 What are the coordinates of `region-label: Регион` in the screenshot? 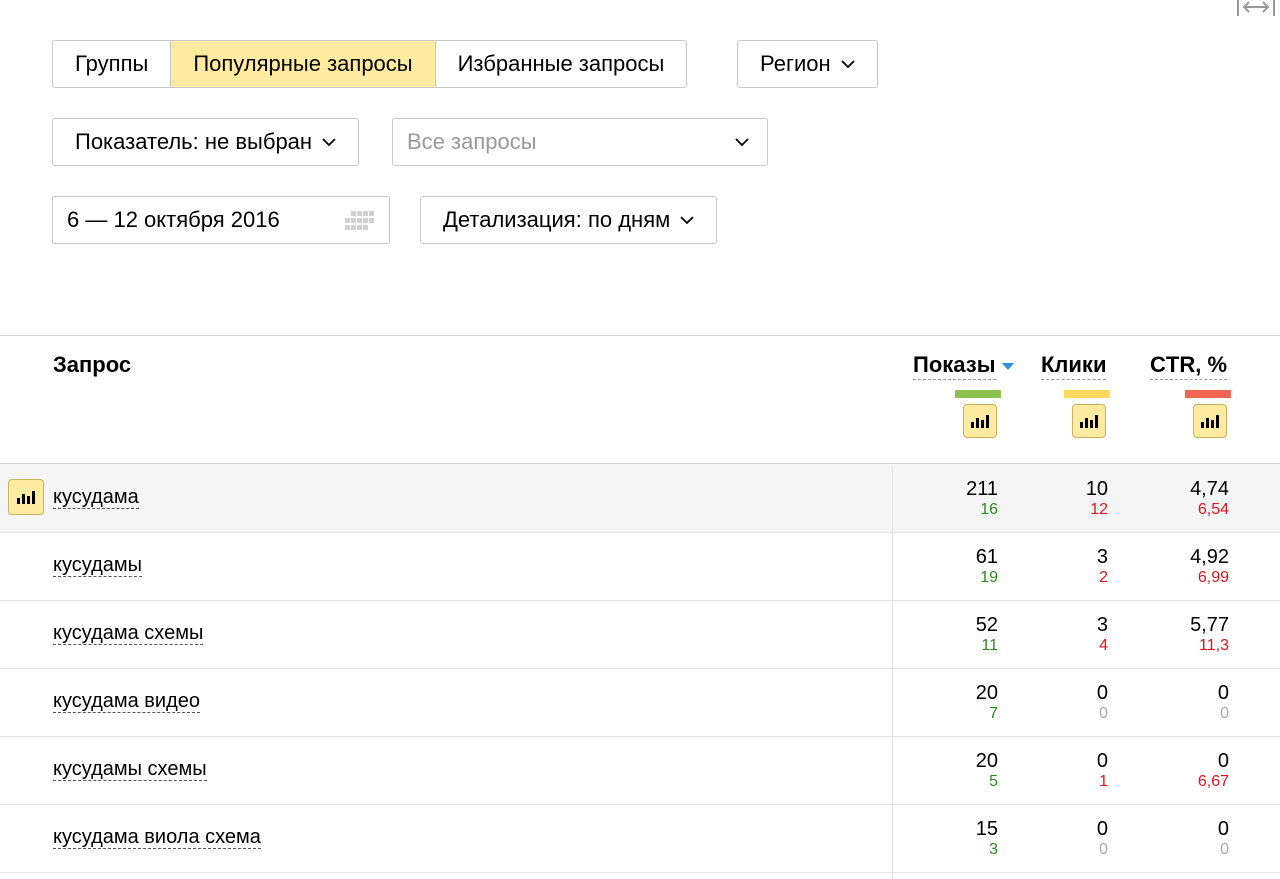 It's located at (795, 63).